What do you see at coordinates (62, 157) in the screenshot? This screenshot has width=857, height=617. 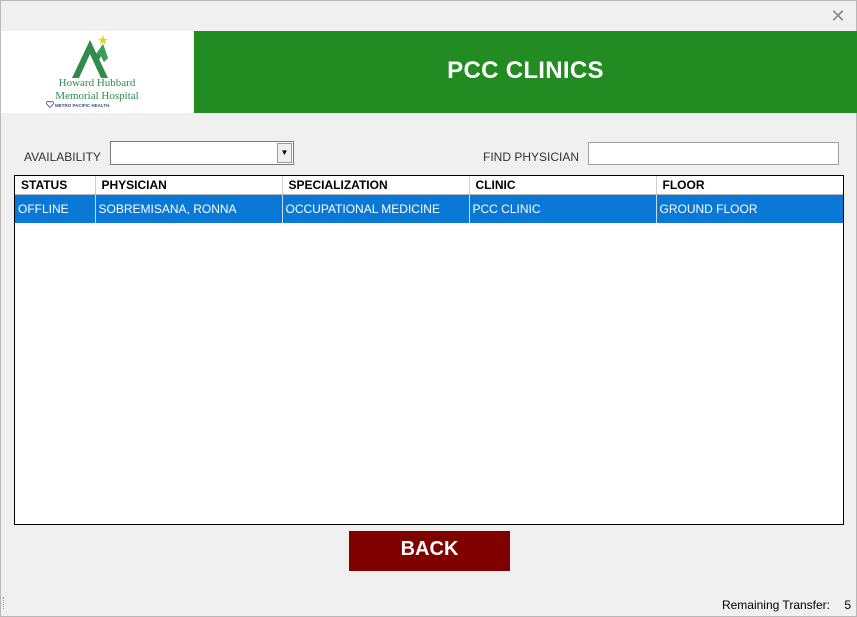 I see `availability-label: AVAILABILITY` at bounding box center [62, 157].